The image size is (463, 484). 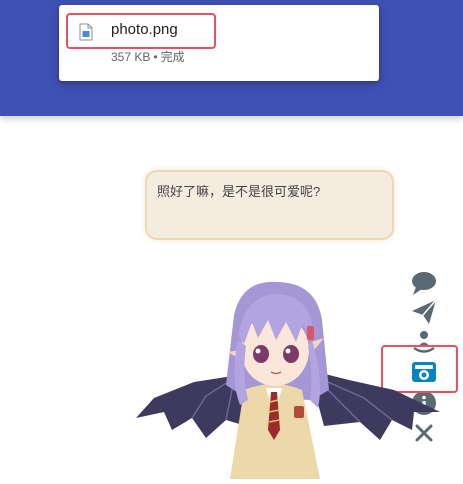 I want to click on mascot-speech-bubble: 照好了嘛，是不是很可爱呢?, so click(x=269, y=205).